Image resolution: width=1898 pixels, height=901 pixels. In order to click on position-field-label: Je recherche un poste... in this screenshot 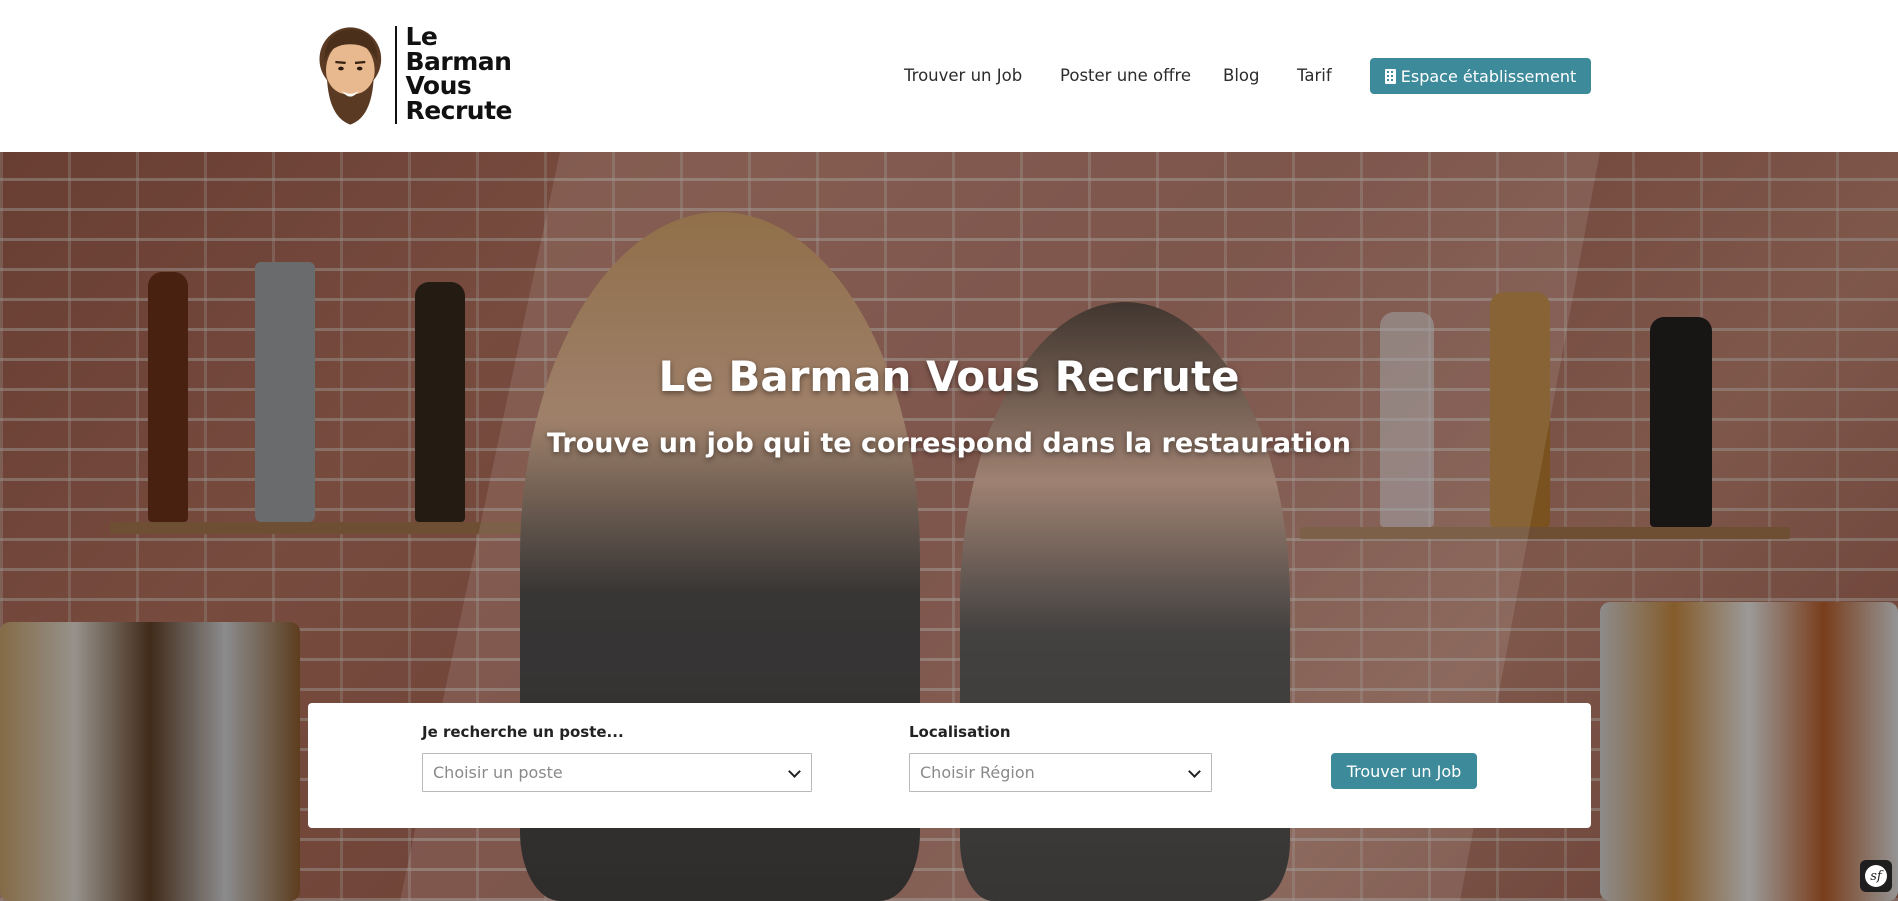, I will do `click(523, 732)`.